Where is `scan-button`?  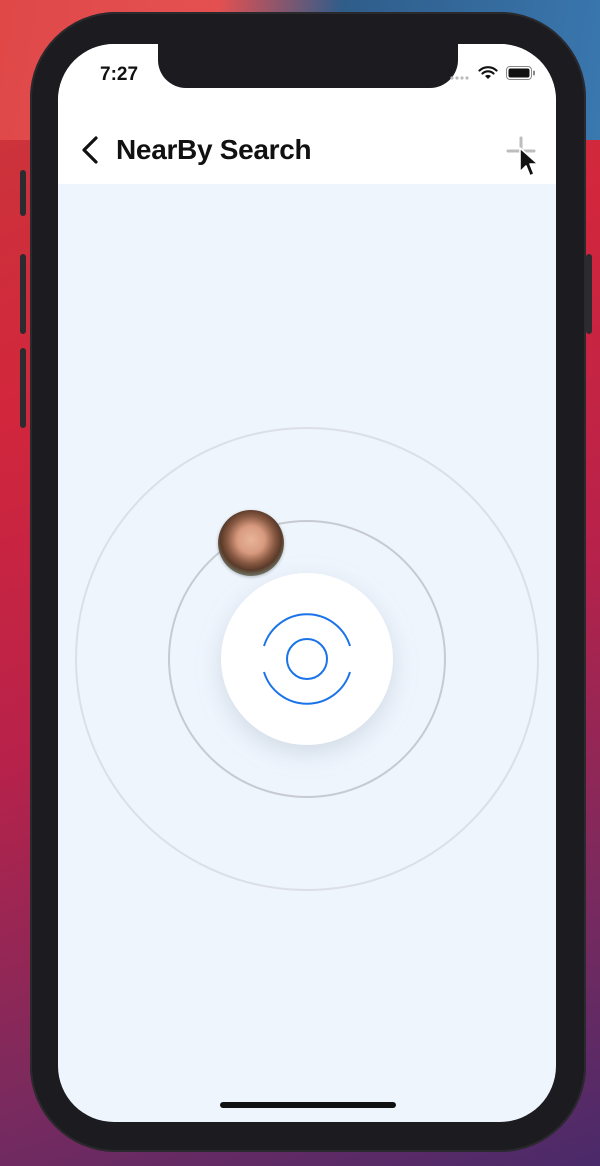
scan-button is located at coordinates (307, 659).